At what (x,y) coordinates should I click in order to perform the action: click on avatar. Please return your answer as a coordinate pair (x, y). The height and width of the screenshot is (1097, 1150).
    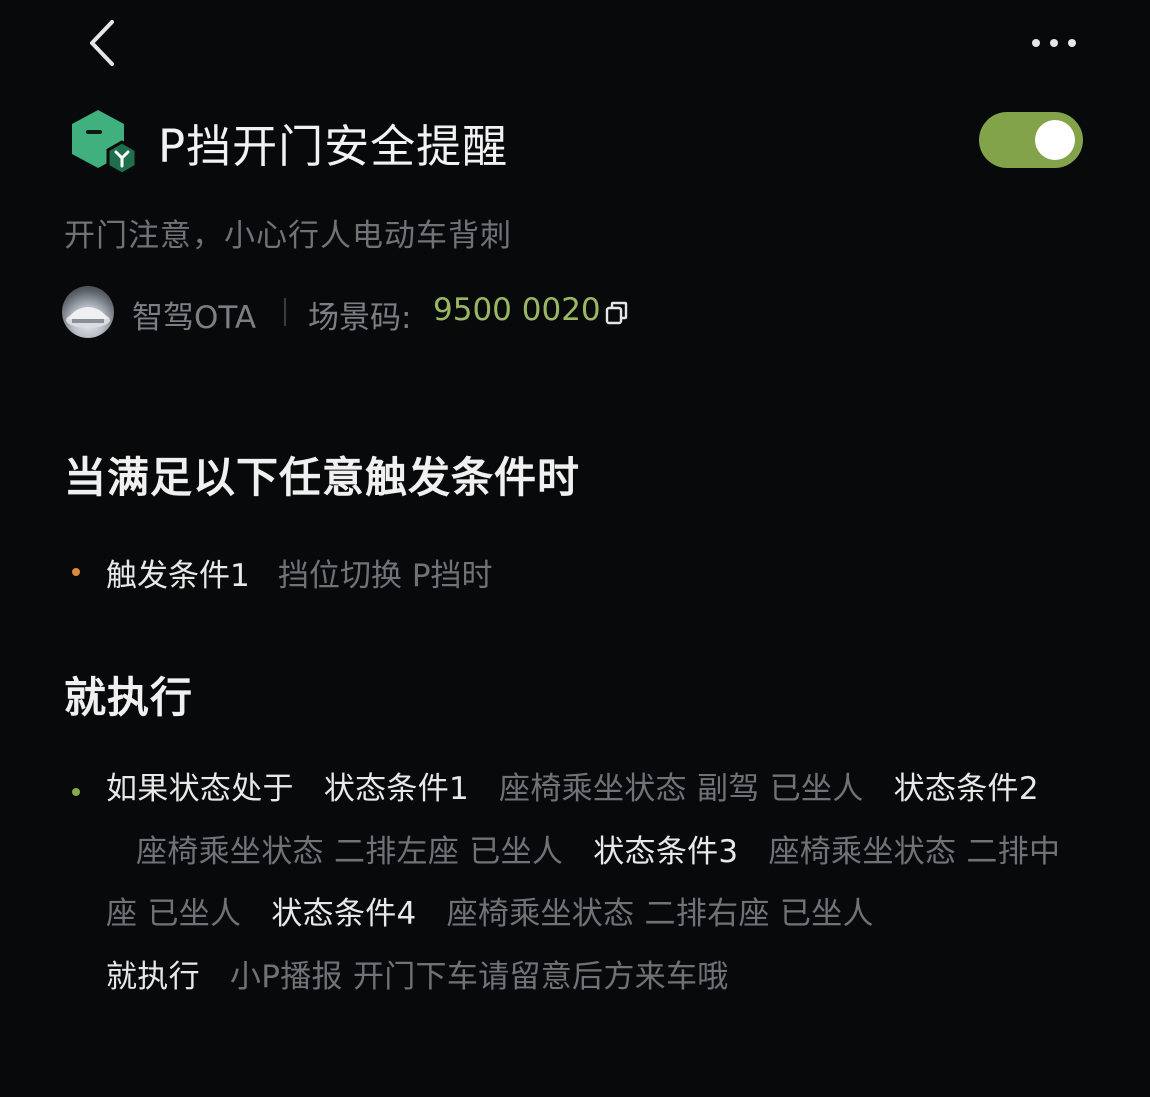
    Looking at the image, I should click on (88, 312).